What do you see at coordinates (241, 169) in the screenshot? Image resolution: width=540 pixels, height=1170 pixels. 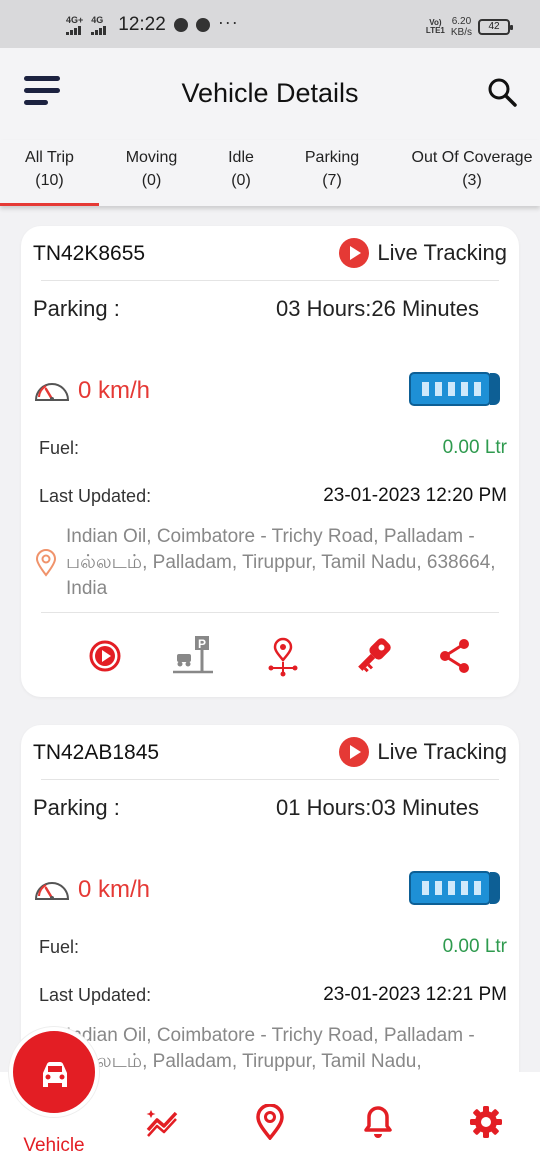 I see `tab-idle: Idle (0)` at bounding box center [241, 169].